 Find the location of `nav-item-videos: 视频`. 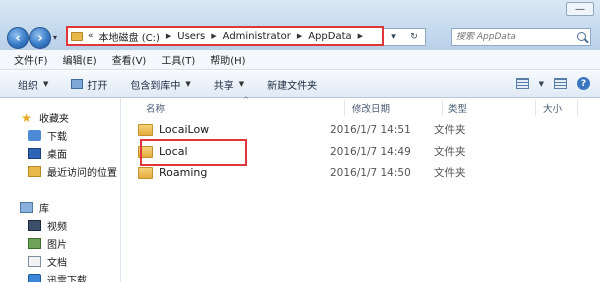

nav-item-videos: 视频 is located at coordinates (47, 225).